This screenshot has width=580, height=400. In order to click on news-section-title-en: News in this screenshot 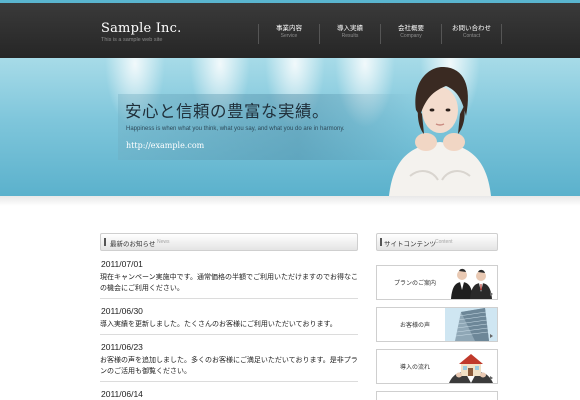, I will do `click(163, 242)`.